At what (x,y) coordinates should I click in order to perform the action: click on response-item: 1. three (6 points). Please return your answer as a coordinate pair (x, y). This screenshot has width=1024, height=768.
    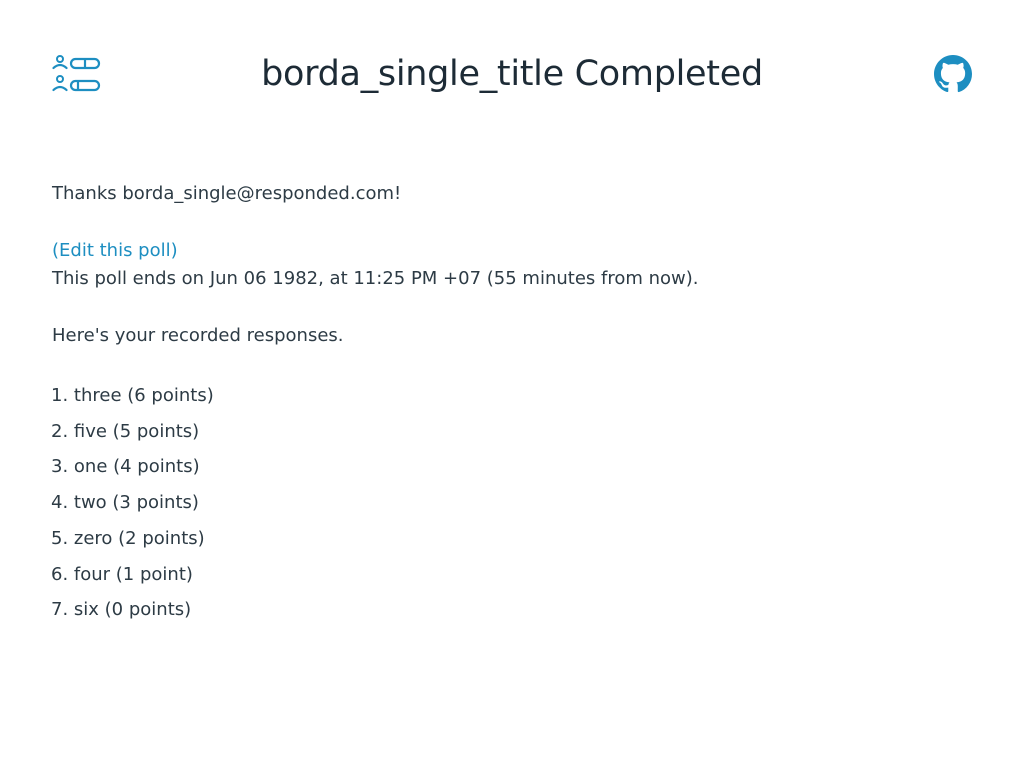
    Looking at the image, I should click on (132, 395).